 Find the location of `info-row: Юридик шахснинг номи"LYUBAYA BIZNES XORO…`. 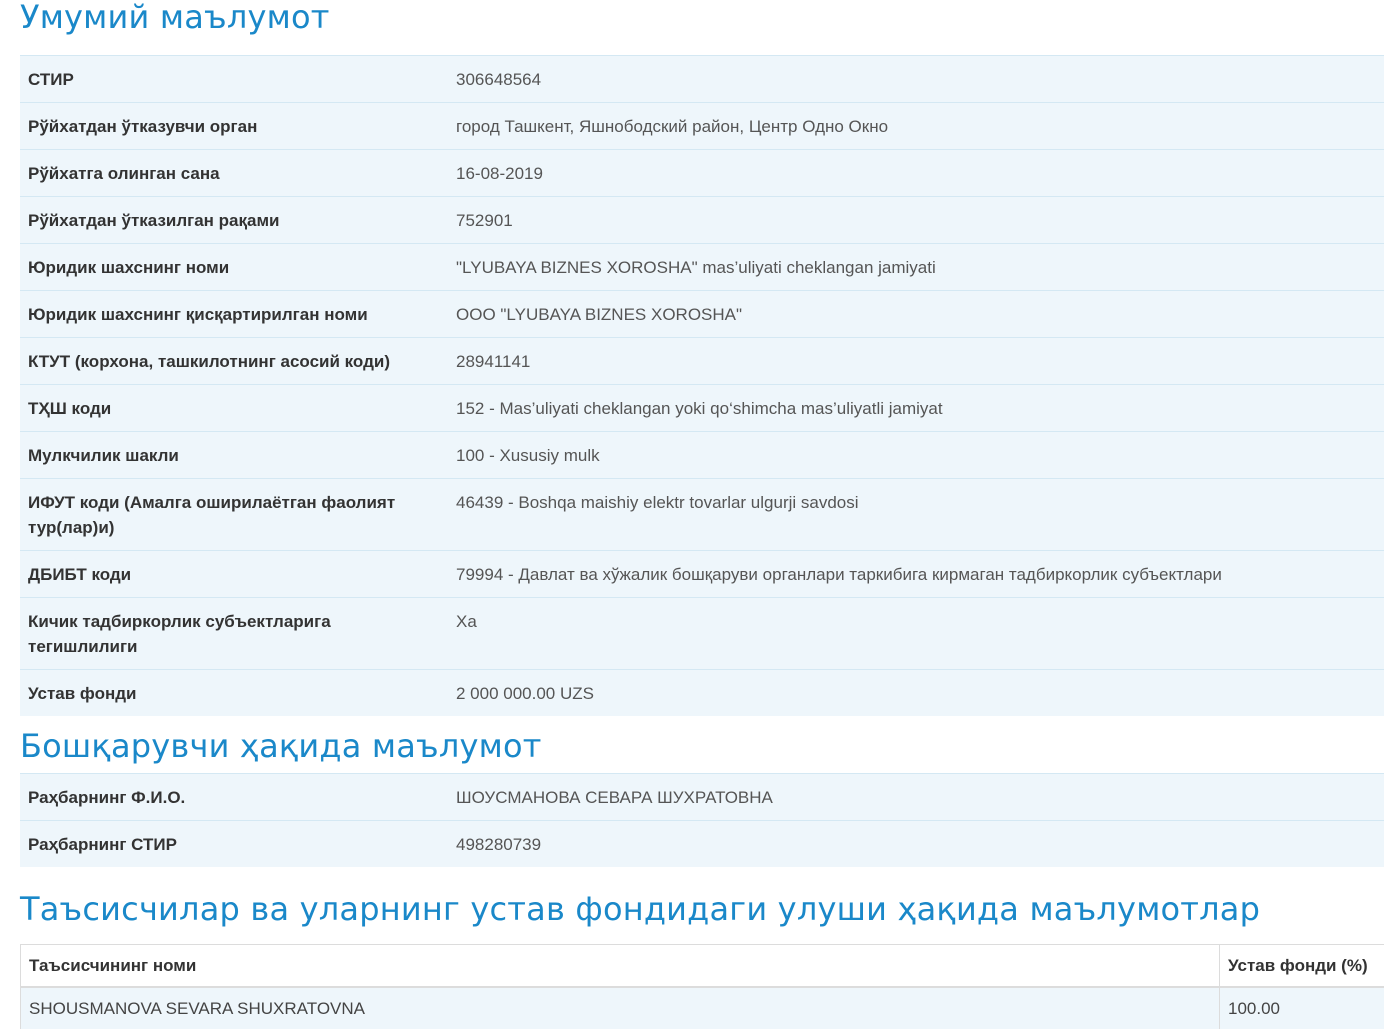

info-row: Юридик шахснинг номи"LYUBAYA BIZNES XORO… is located at coordinates (702, 267).